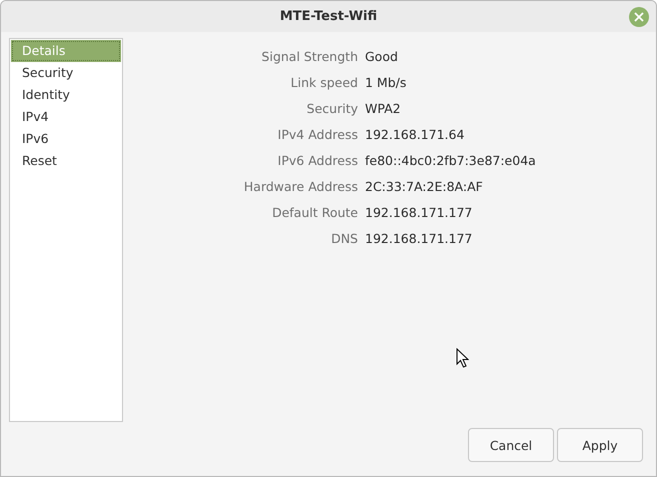 Image resolution: width=657 pixels, height=477 pixels. I want to click on close-button, so click(639, 17).